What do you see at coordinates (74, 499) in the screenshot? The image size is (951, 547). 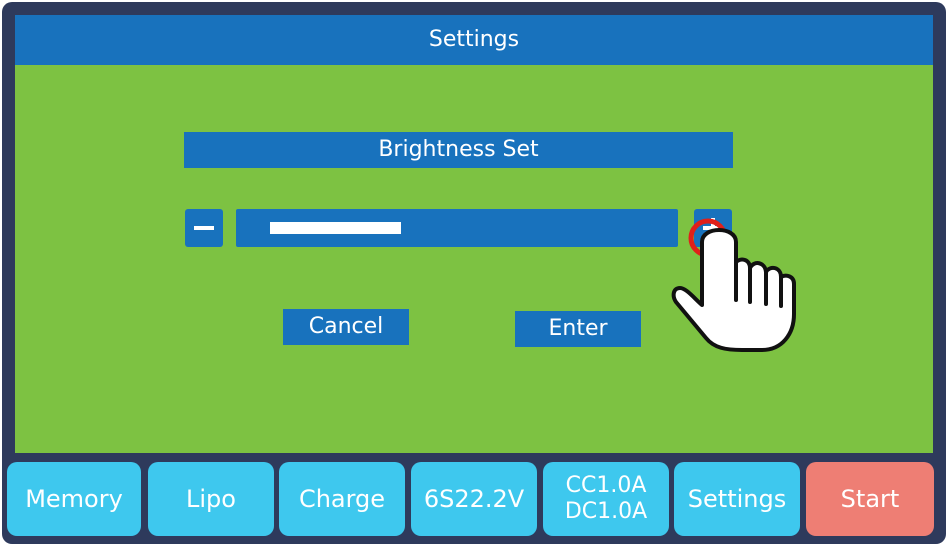 I see `memory-button: Memory` at bounding box center [74, 499].